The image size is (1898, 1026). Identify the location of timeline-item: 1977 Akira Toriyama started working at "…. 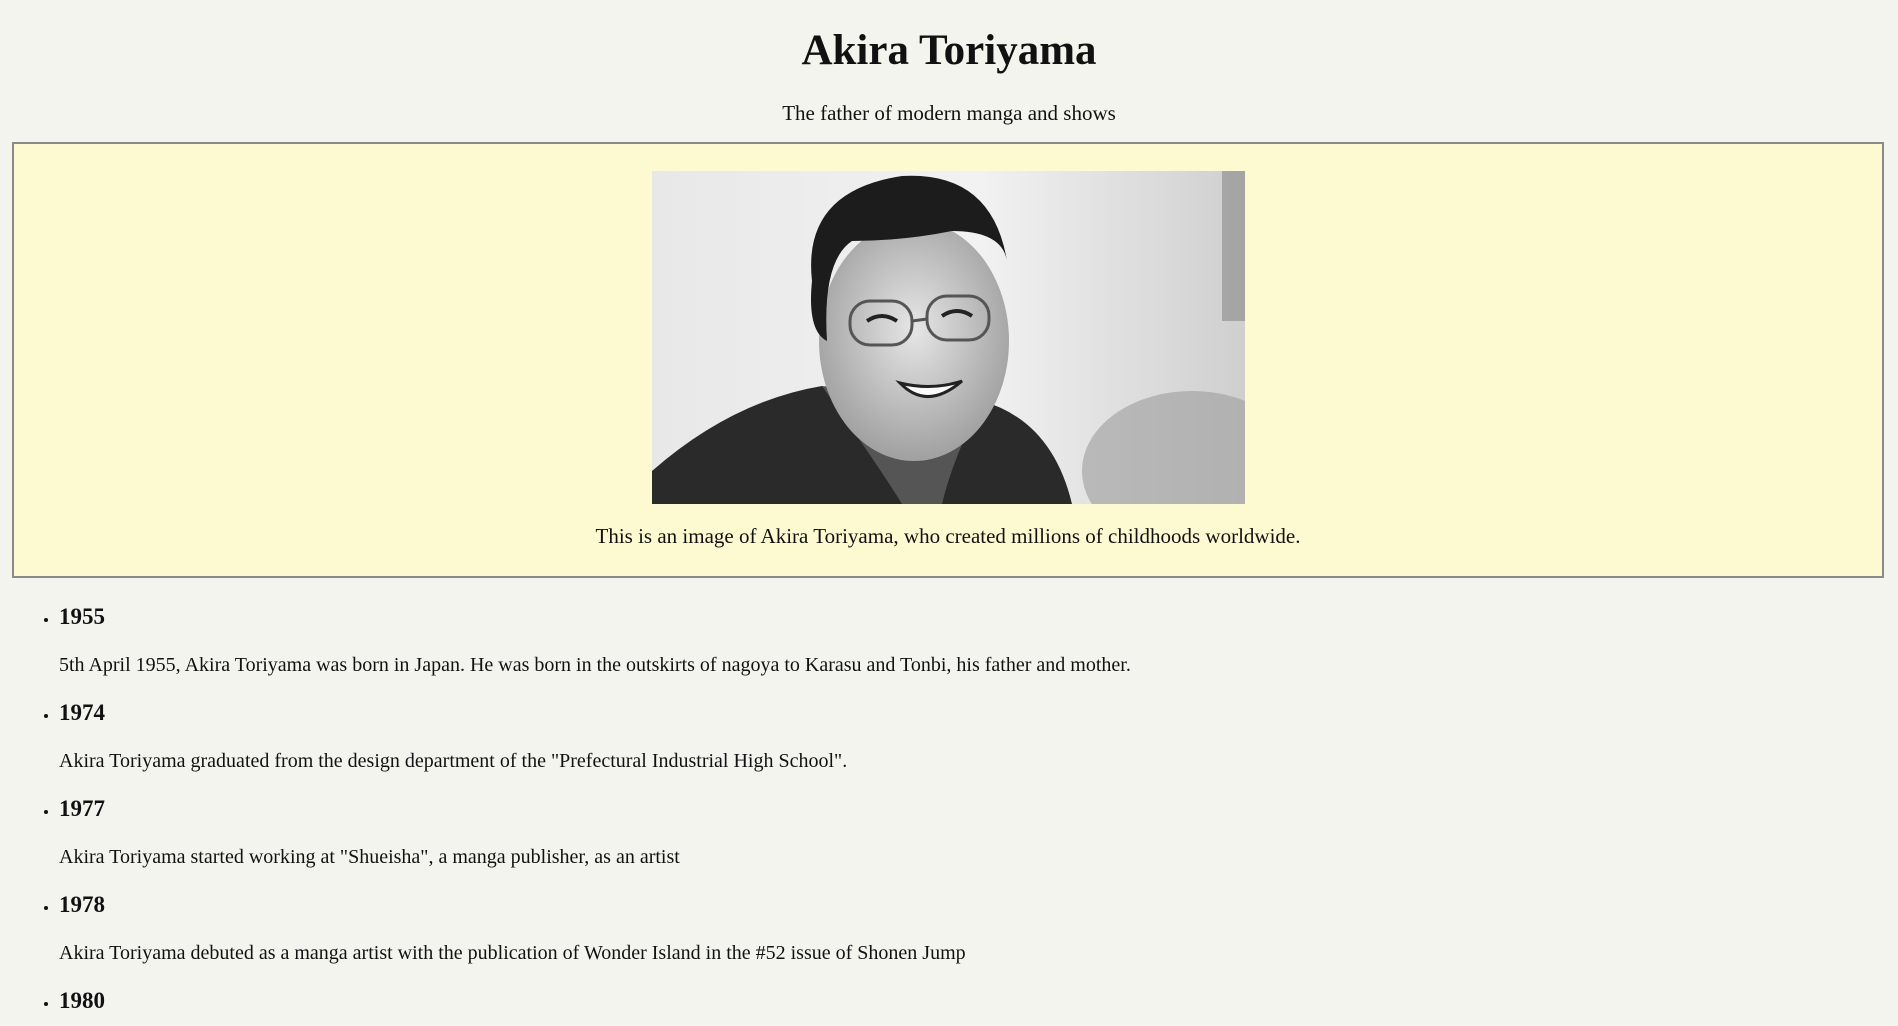
(959, 833).